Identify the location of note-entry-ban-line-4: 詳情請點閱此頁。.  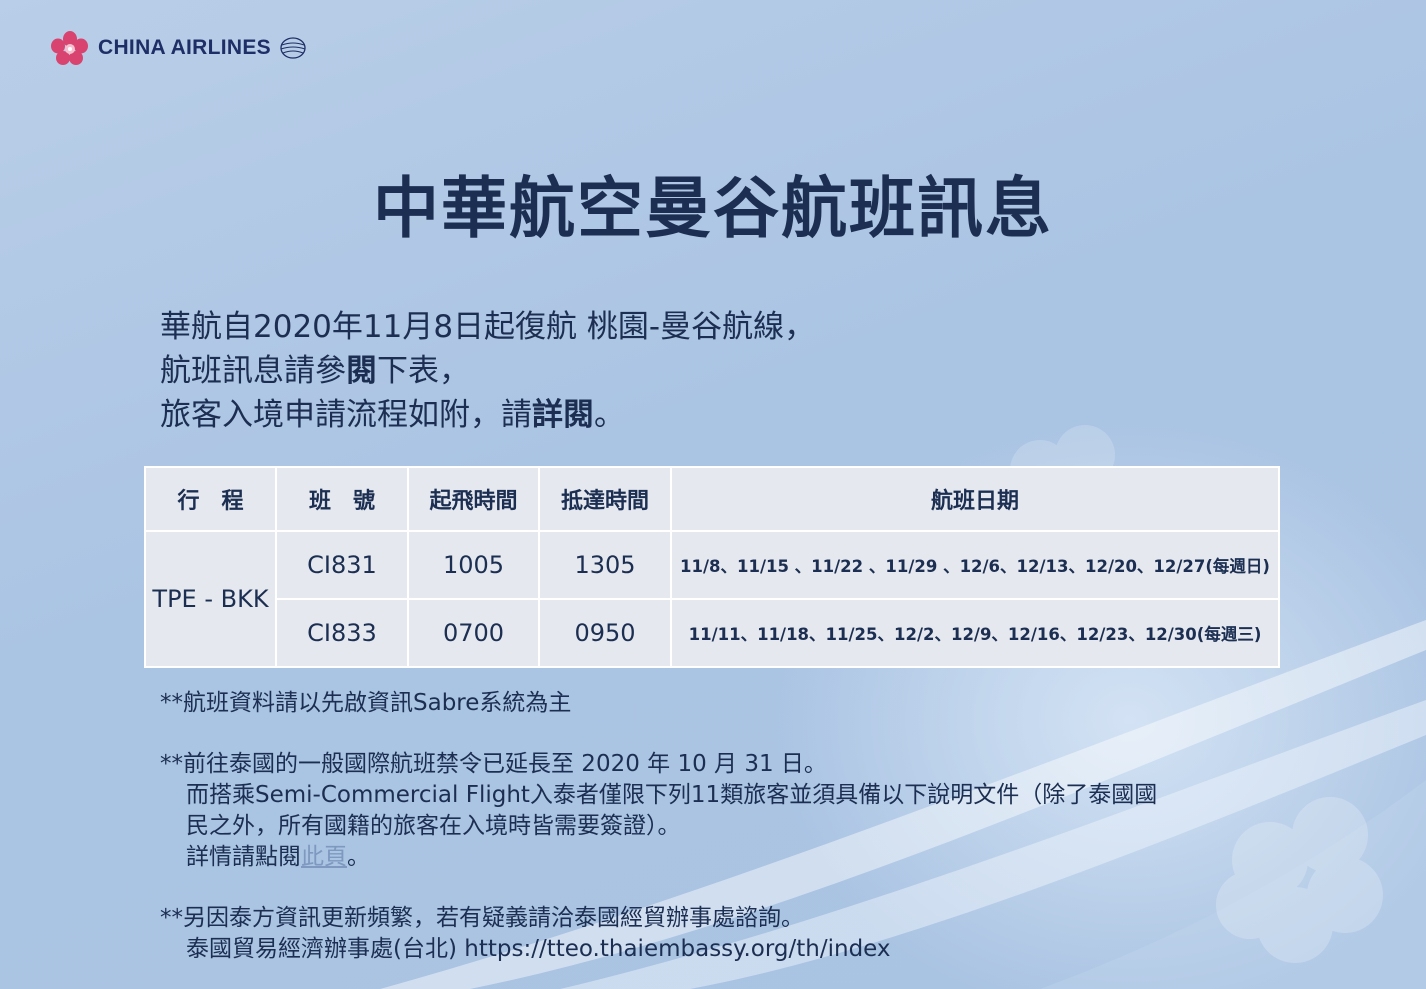
(658, 857).